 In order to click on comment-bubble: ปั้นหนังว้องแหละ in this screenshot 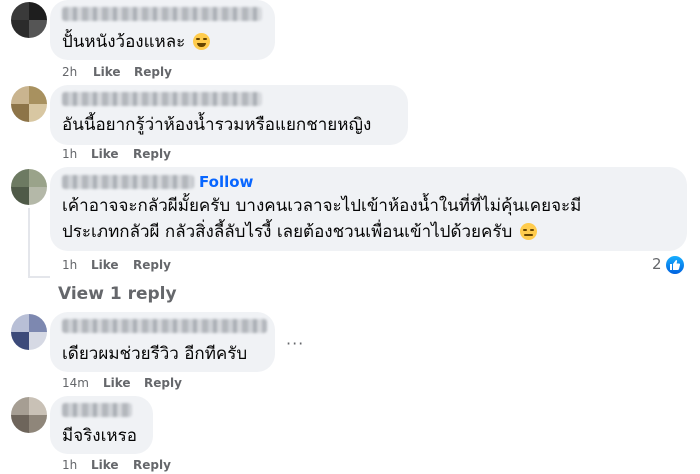, I will do `click(162, 30)`.